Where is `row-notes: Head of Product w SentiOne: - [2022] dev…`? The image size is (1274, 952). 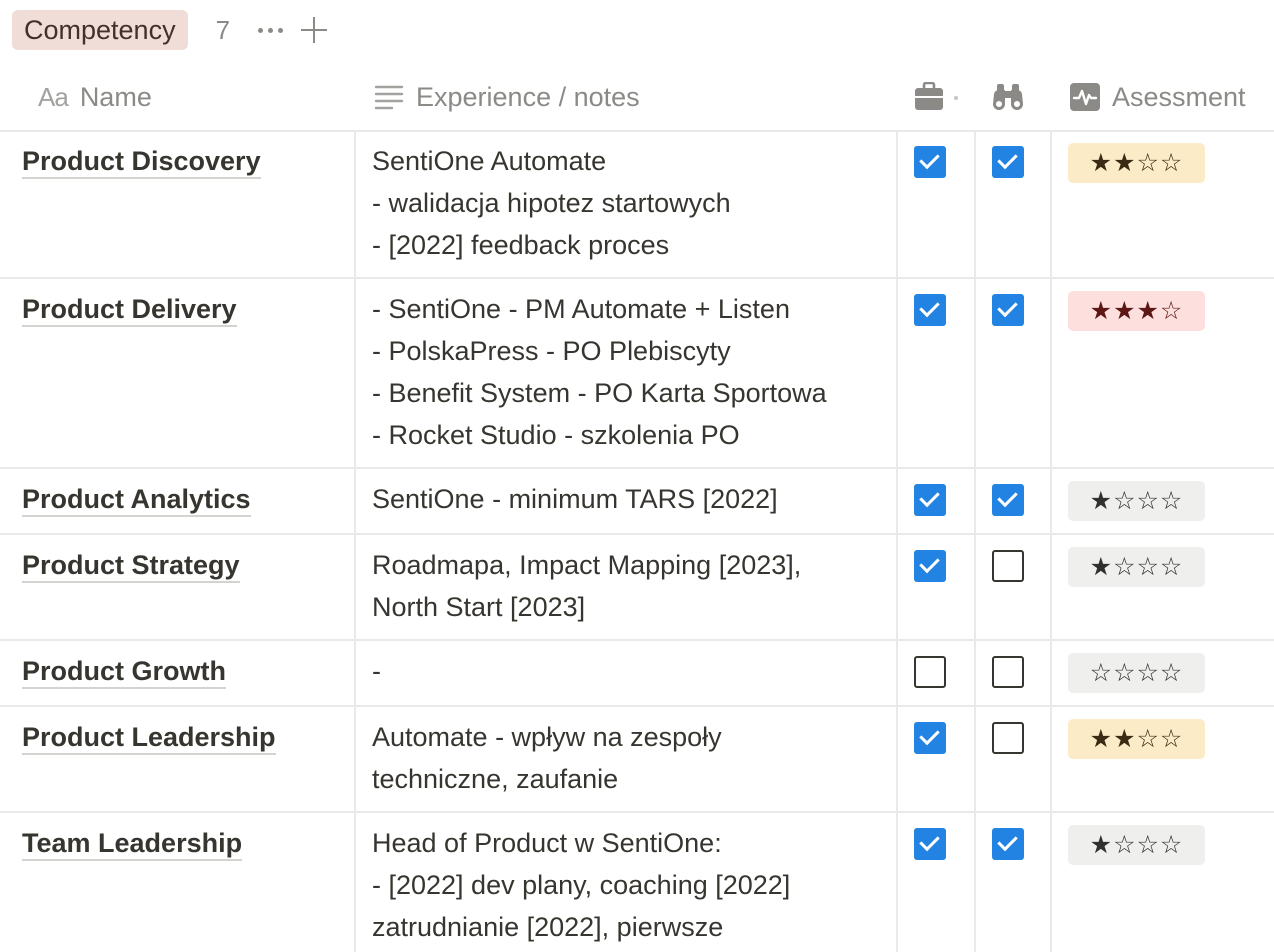
row-notes: Head of Product w SentiOne: - [2022] dev… is located at coordinates (627, 885).